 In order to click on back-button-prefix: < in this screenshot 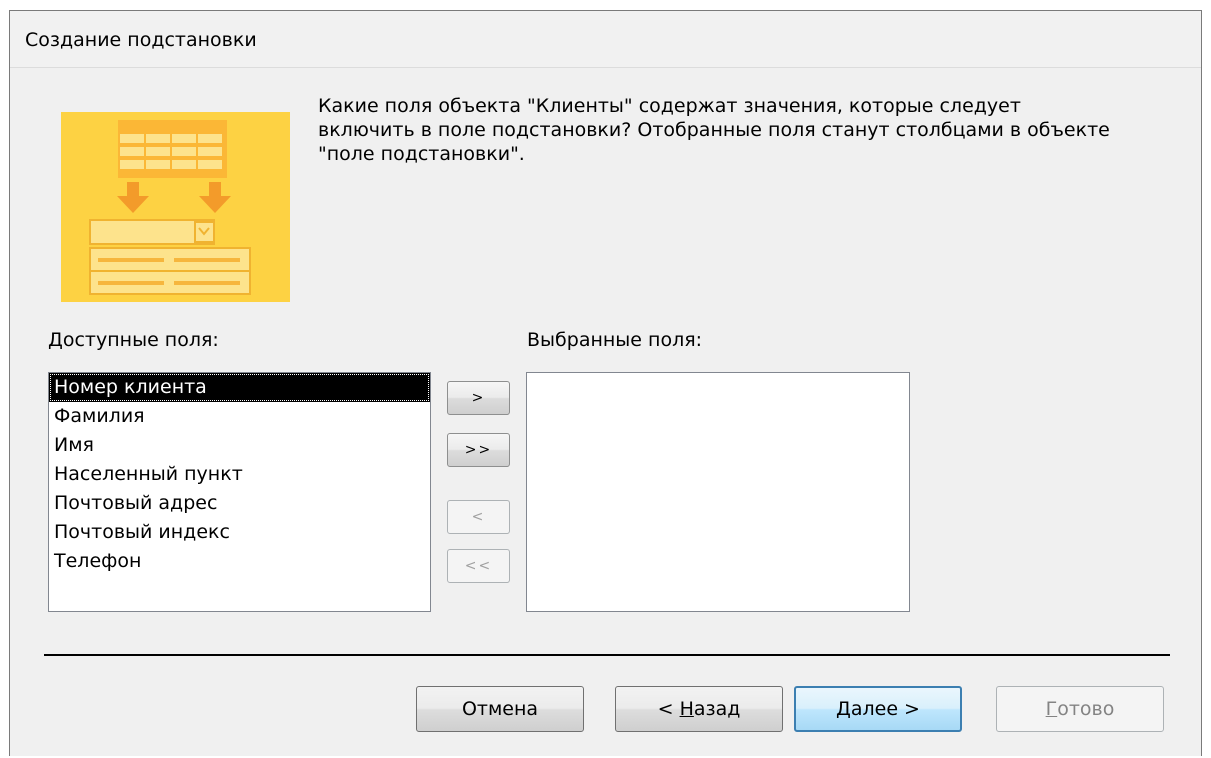, I will do `click(668, 709)`.